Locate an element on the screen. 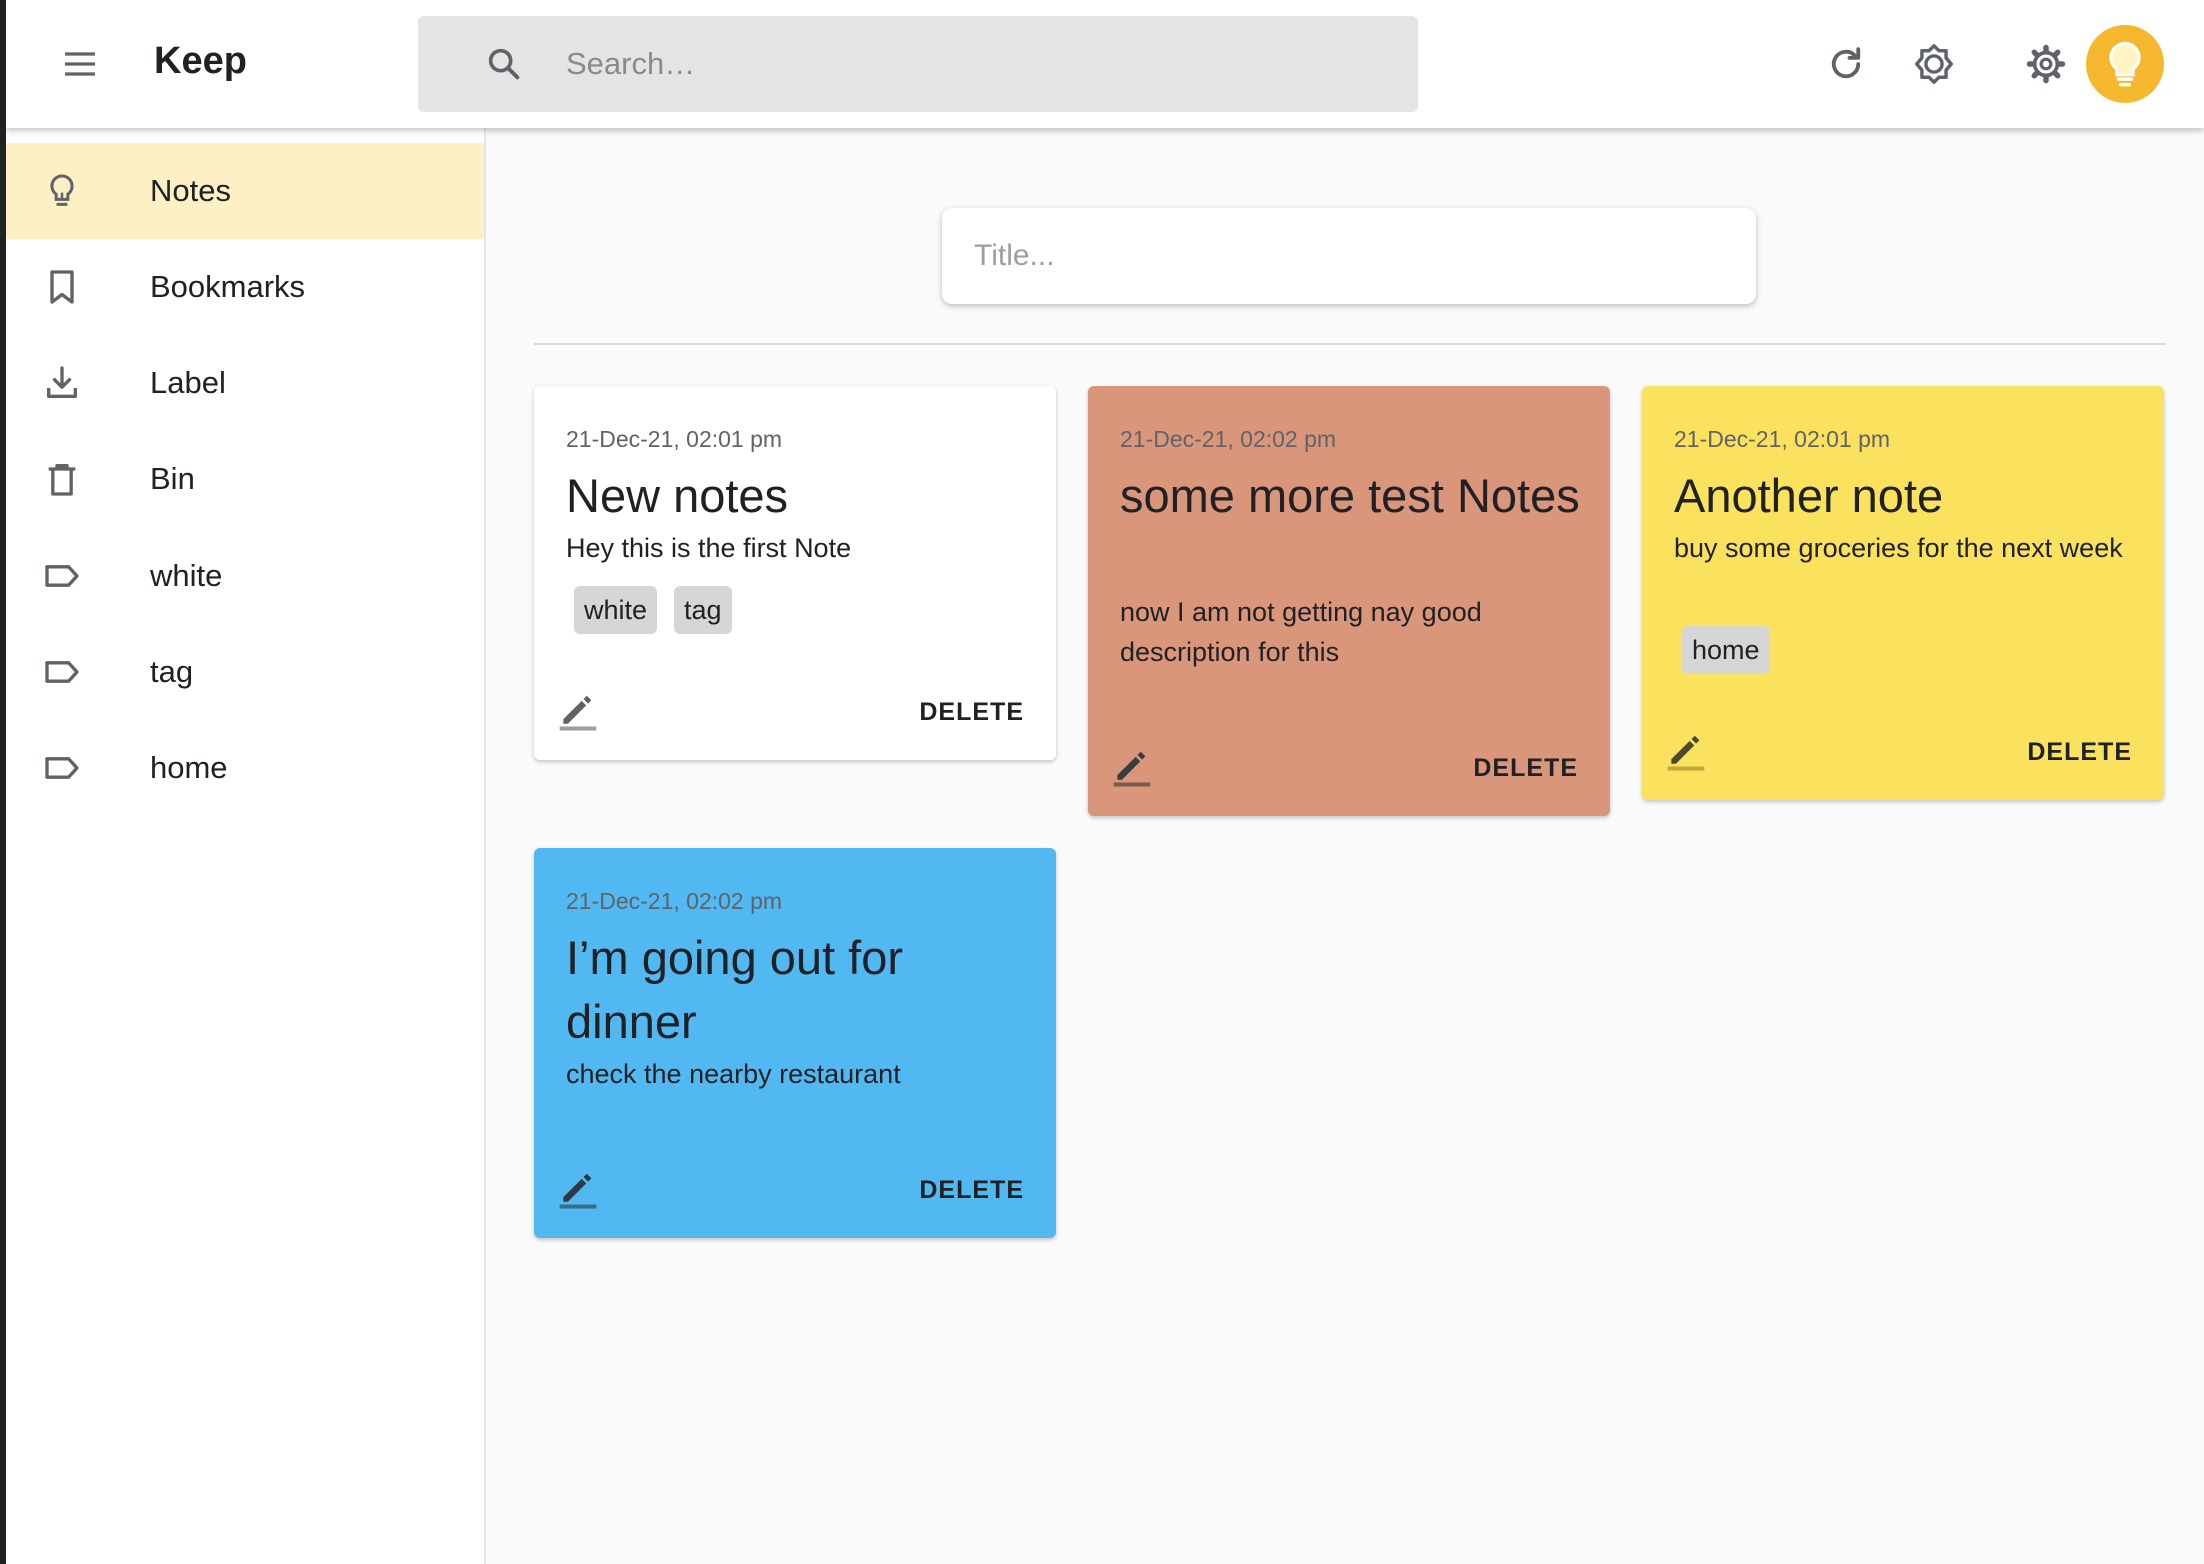  settings-button is located at coordinates (2046, 64).